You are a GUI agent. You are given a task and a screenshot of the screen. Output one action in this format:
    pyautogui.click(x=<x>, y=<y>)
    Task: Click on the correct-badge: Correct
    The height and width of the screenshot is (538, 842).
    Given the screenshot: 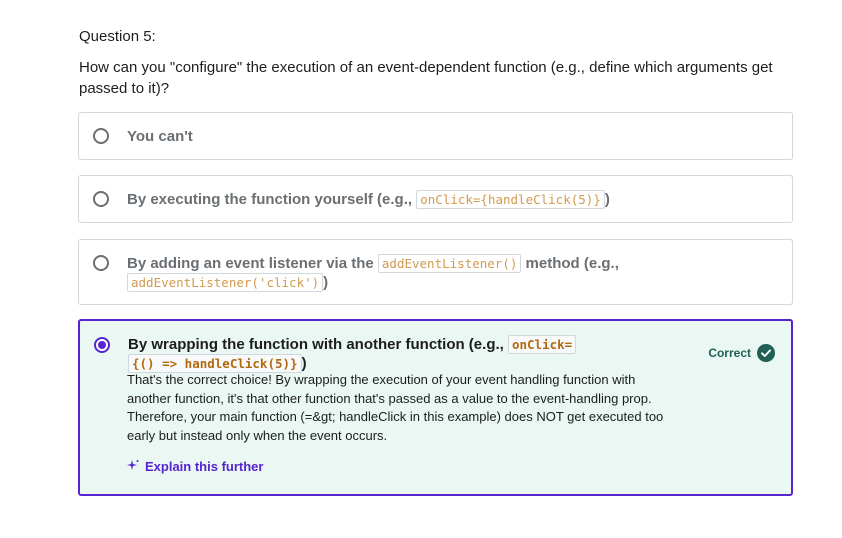 What is the action you would take?
    pyautogui.click(x=741, y=353)
    